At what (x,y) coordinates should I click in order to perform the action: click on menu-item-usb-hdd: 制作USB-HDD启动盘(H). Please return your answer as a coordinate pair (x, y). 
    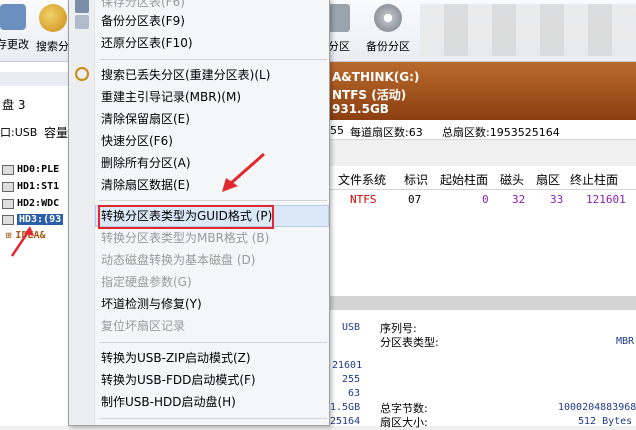
    Looking at the image, I should click on (168, 402).